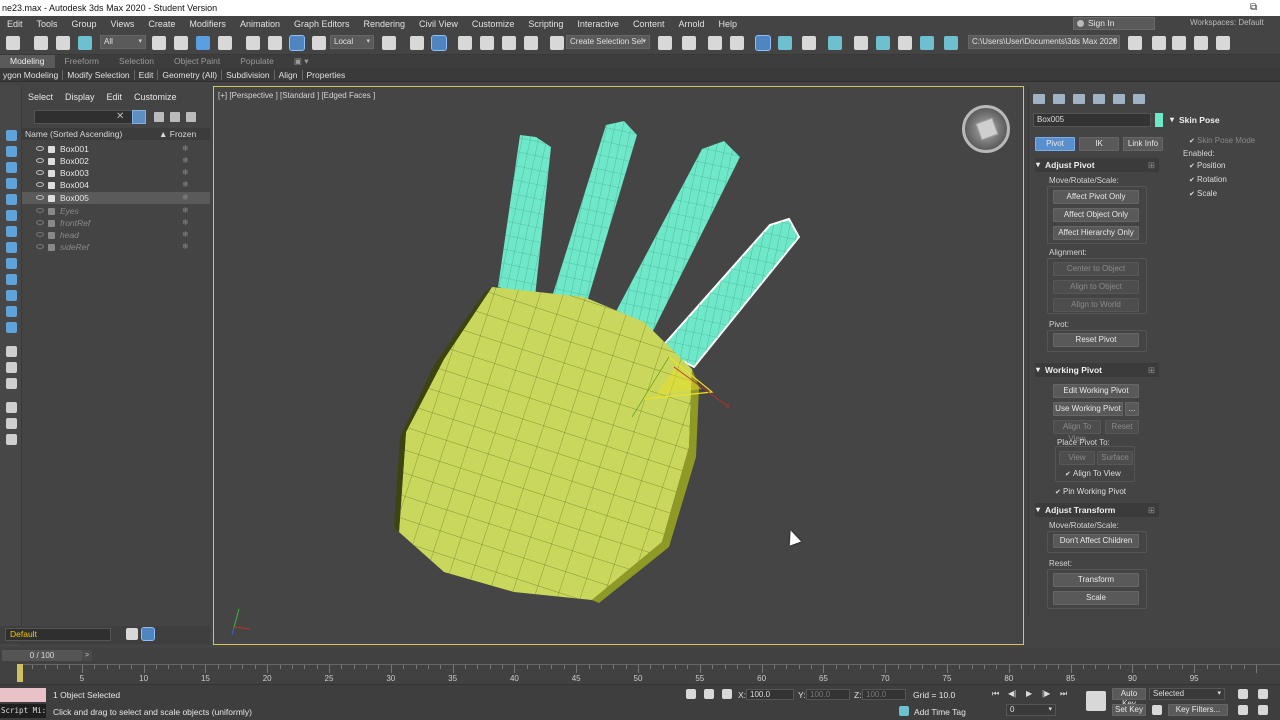 Image resolution: width=1280 pixels, height=720 pixels. I want to click on key-mode-dropdown: Selected, so click(1187, 694).